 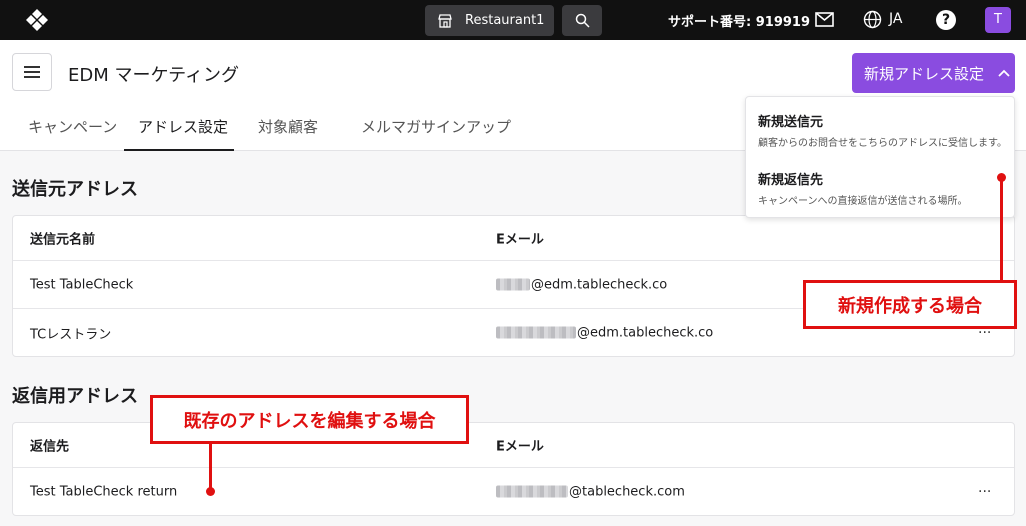 I want to click on globe-icon, so click(x=872, y=19).